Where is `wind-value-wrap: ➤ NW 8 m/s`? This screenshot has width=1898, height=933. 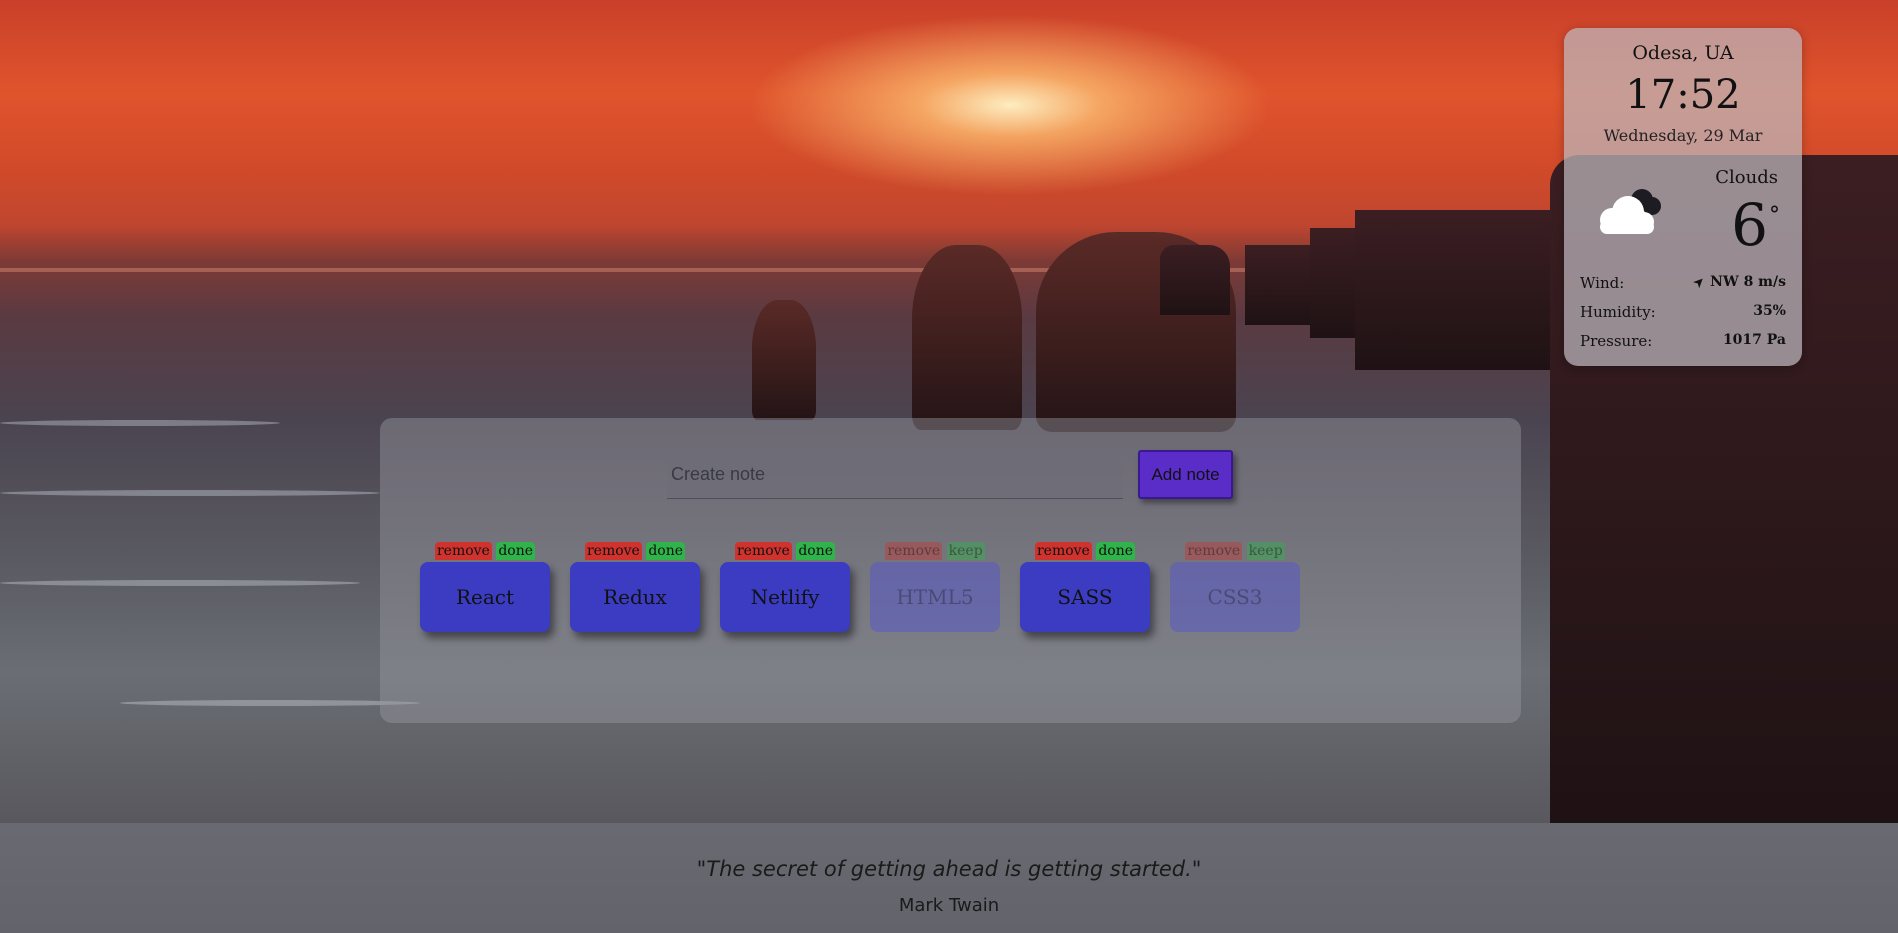
wind-value-wrap: ➤ NW 8 m/s is located at coordinates (1738, 282).